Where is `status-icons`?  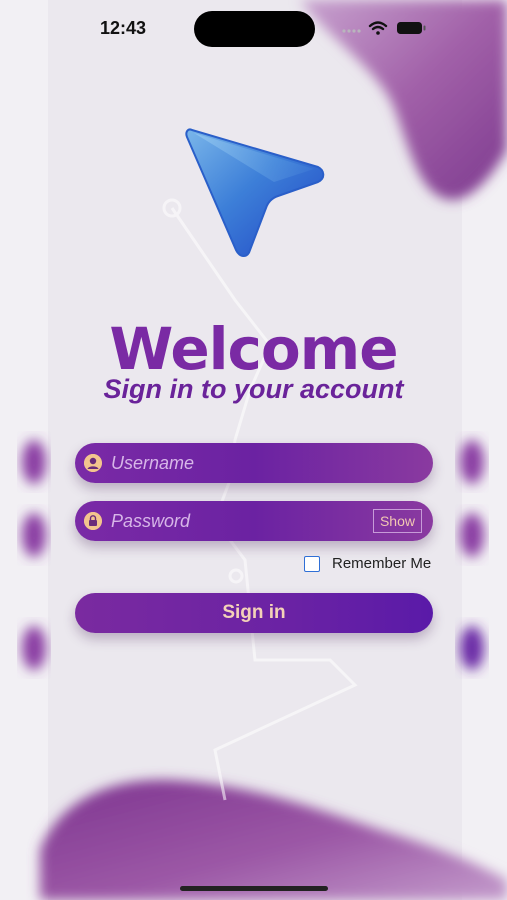 status-icons is located at coordinates (384, 28).